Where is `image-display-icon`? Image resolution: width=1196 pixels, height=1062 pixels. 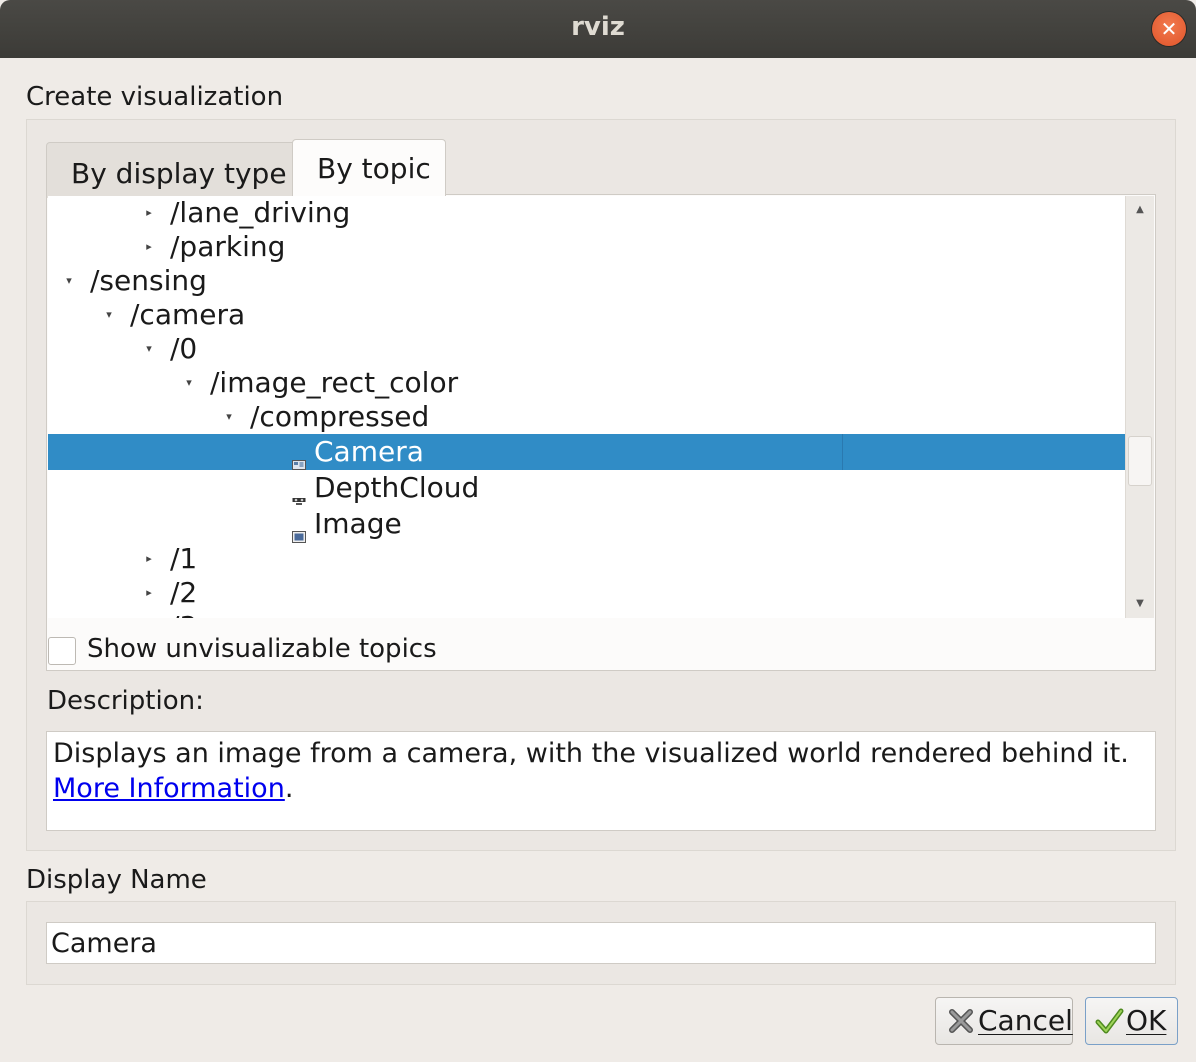 image-display-icon is located at coordinates (299, 530).